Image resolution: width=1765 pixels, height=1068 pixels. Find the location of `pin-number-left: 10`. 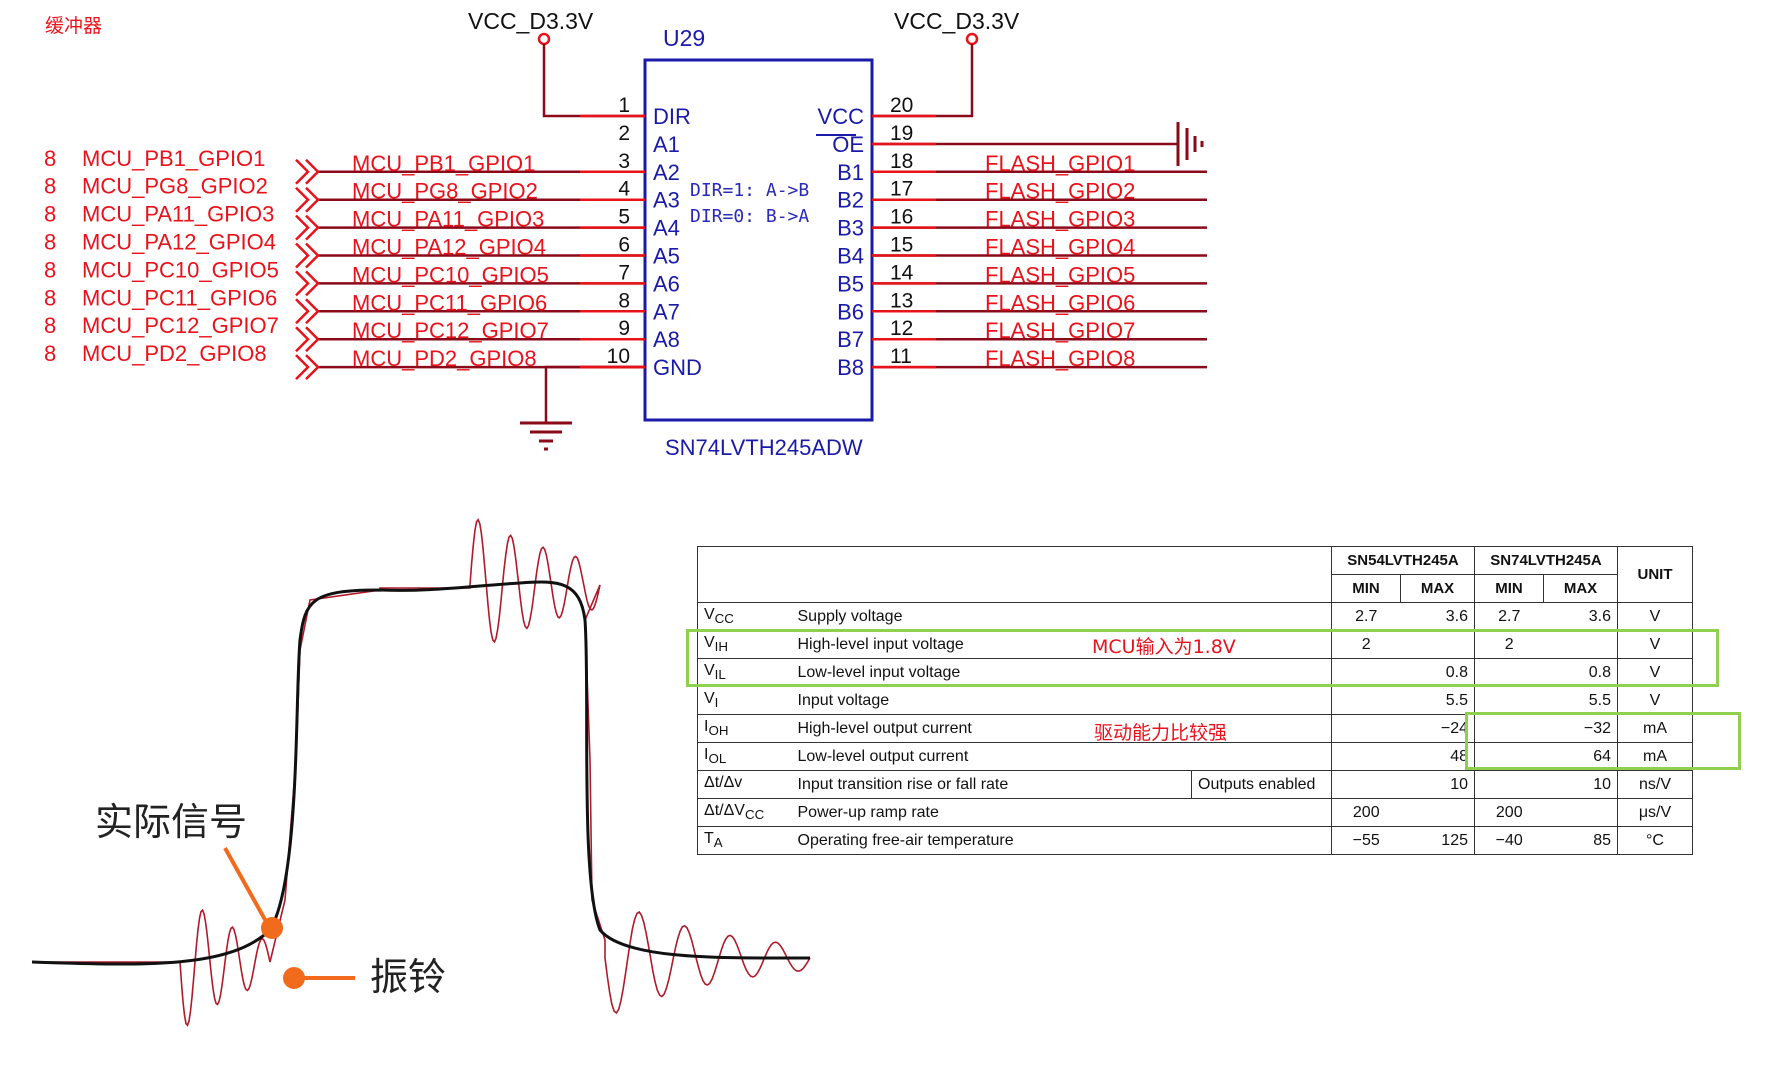

pin-number-left: 10 is located at coordinates (618, 356).